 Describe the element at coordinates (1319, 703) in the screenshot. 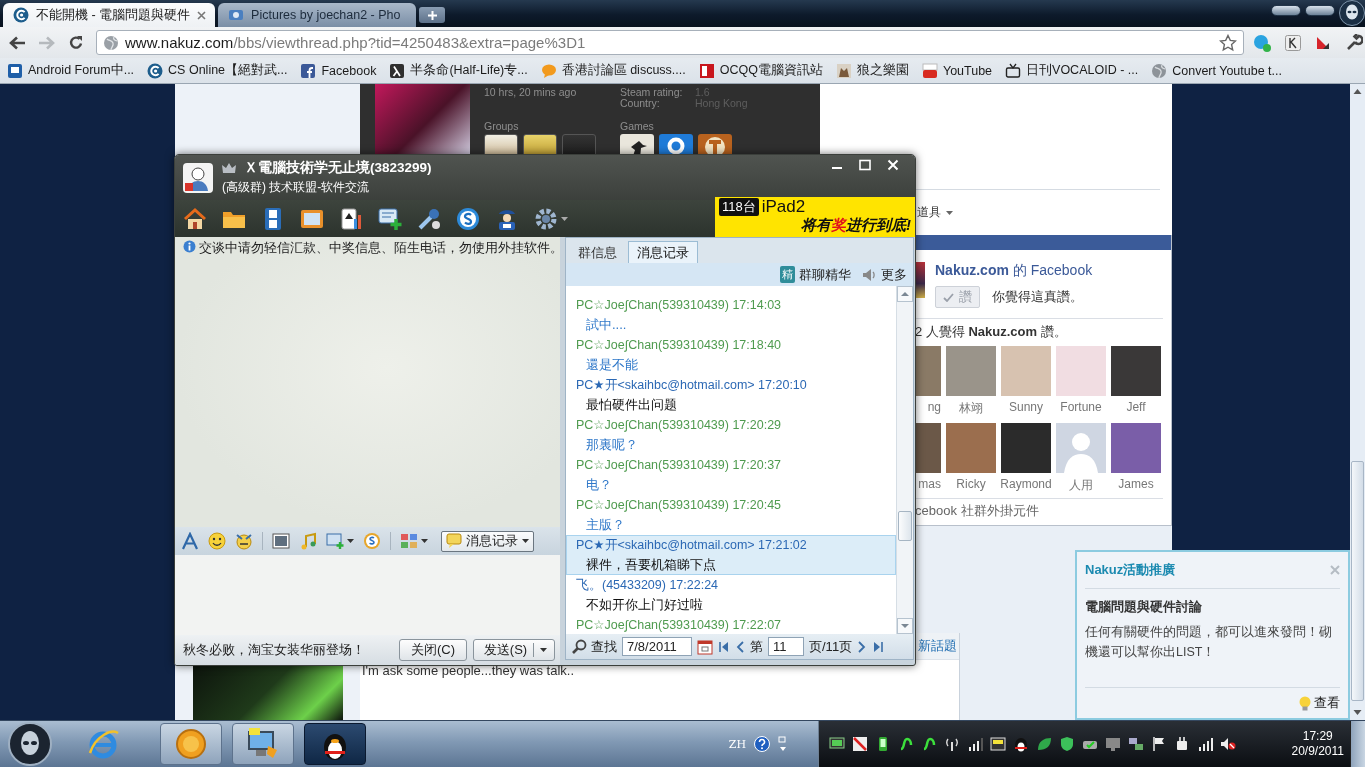

I see `view-link: 查看` at that location.